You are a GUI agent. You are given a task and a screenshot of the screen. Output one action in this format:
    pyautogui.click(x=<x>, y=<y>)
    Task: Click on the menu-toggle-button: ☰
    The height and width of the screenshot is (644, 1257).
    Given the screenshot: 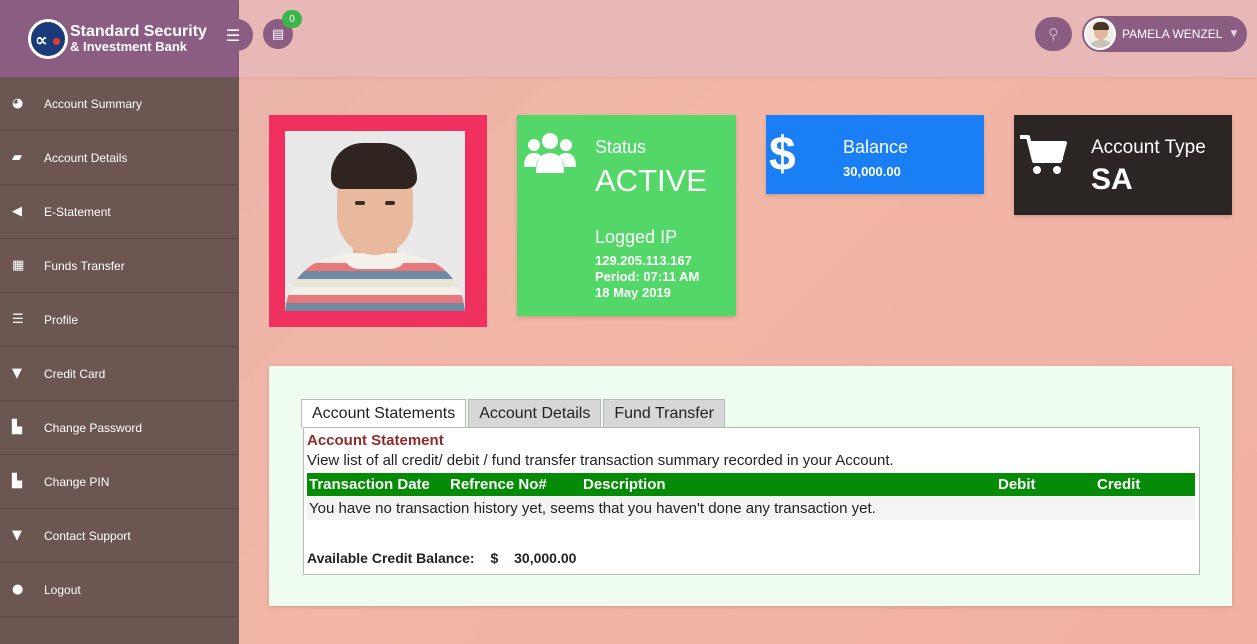 What is the action you would take?
    pyautogui.click(x=233, y=35)
    